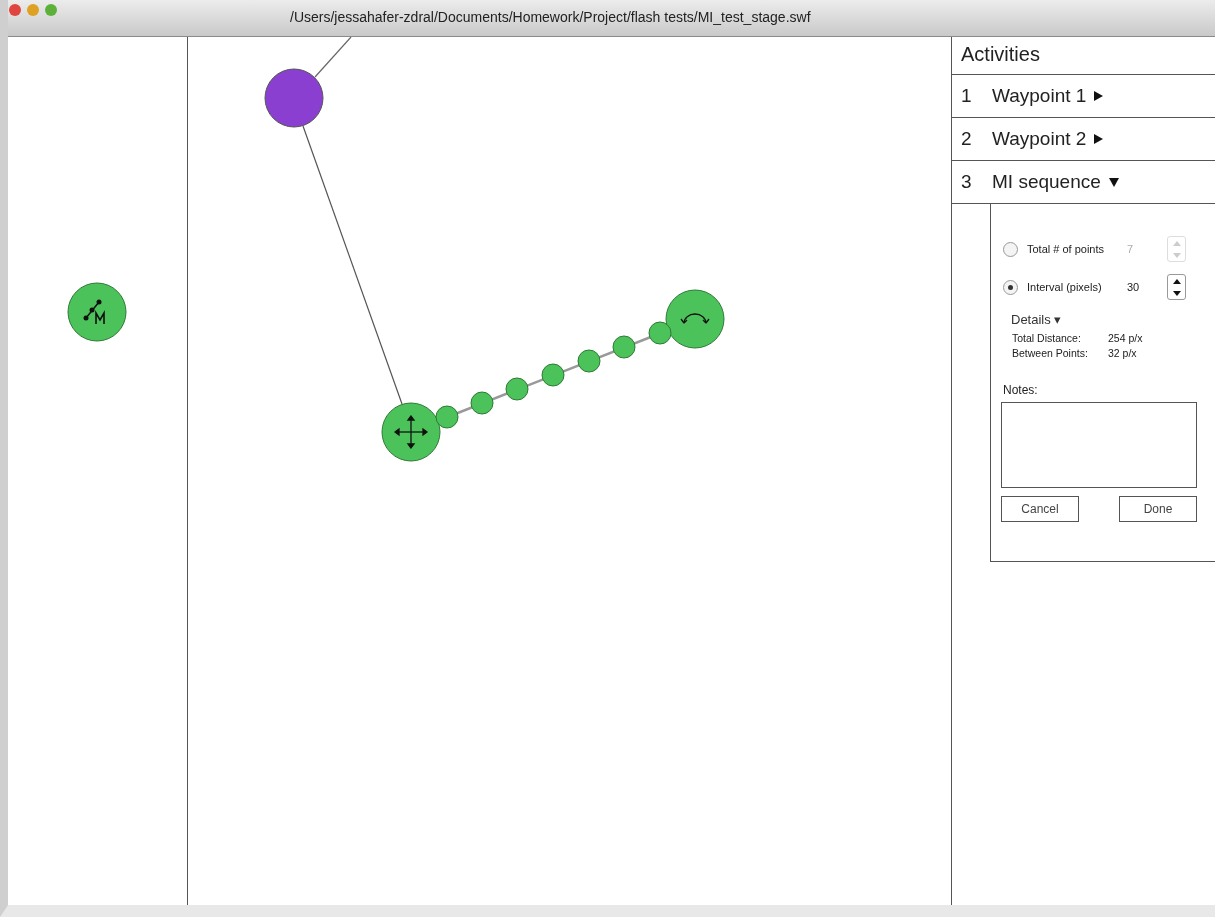  Describe the element at coordinates (1040, 509) in the screenshot. I see `cancel-button: Cancel` at that location.